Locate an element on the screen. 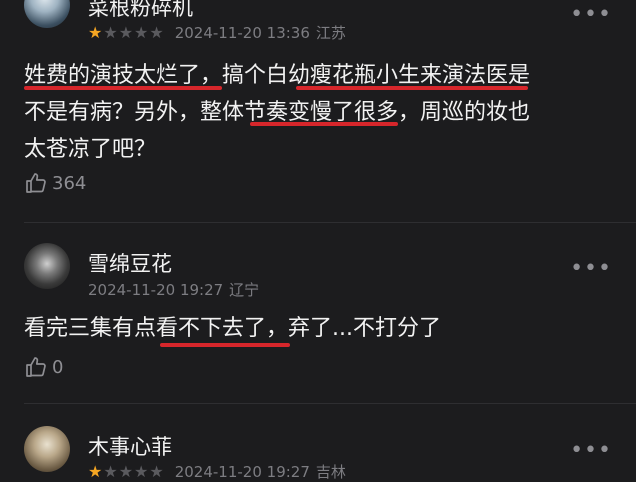 This screenshot has height=482, width=636. like-count: 0 is located at coordinates (58, 367).